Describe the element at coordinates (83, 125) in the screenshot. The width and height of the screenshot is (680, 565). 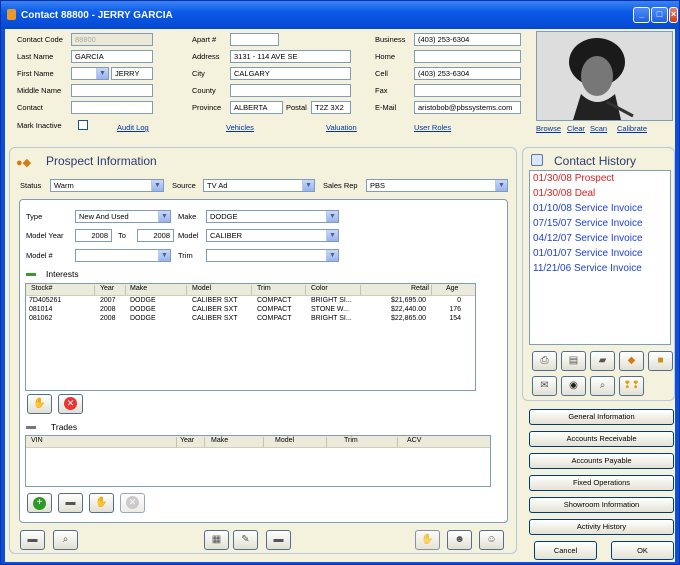
I see `mark-inactive-checkbox` at that location.